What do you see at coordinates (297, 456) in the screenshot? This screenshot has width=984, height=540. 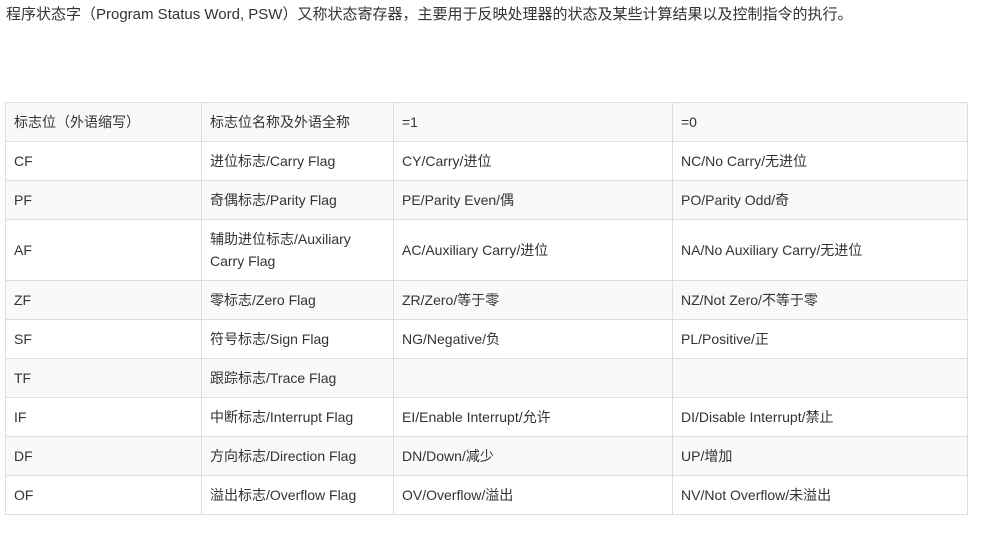 I see `flag-name-cell: 方向标志/Direction Flag` at bounding box center [297, 456].